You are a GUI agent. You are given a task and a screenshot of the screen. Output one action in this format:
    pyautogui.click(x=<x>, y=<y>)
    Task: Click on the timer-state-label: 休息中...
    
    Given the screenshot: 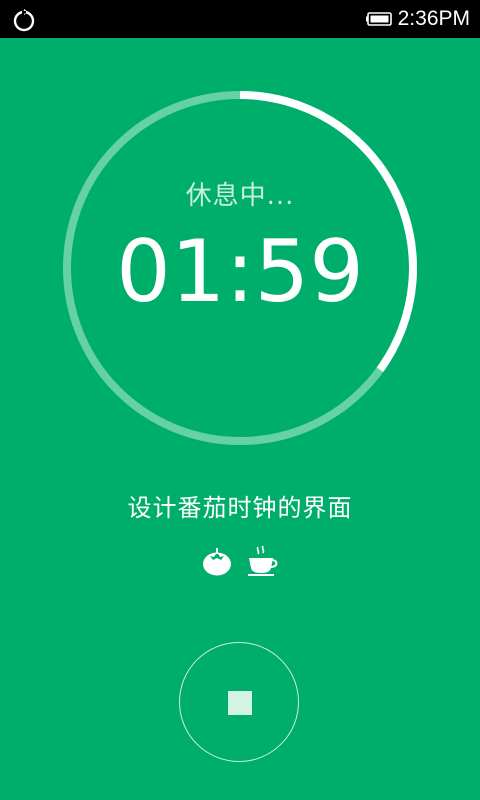 What is the action you would take?
    pyautogui.click(x=240, y=196)
    